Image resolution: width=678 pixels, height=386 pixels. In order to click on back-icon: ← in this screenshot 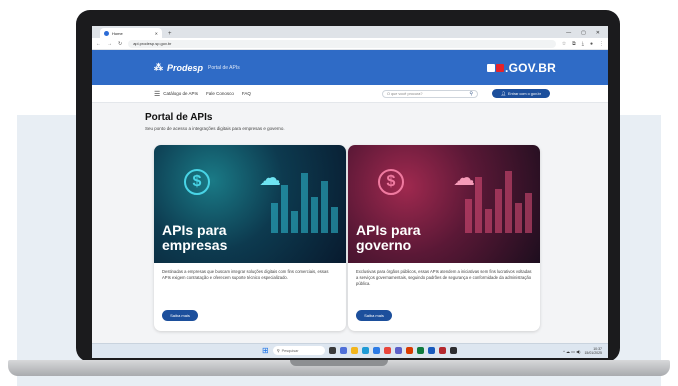, I will do `click(98, 44)`.